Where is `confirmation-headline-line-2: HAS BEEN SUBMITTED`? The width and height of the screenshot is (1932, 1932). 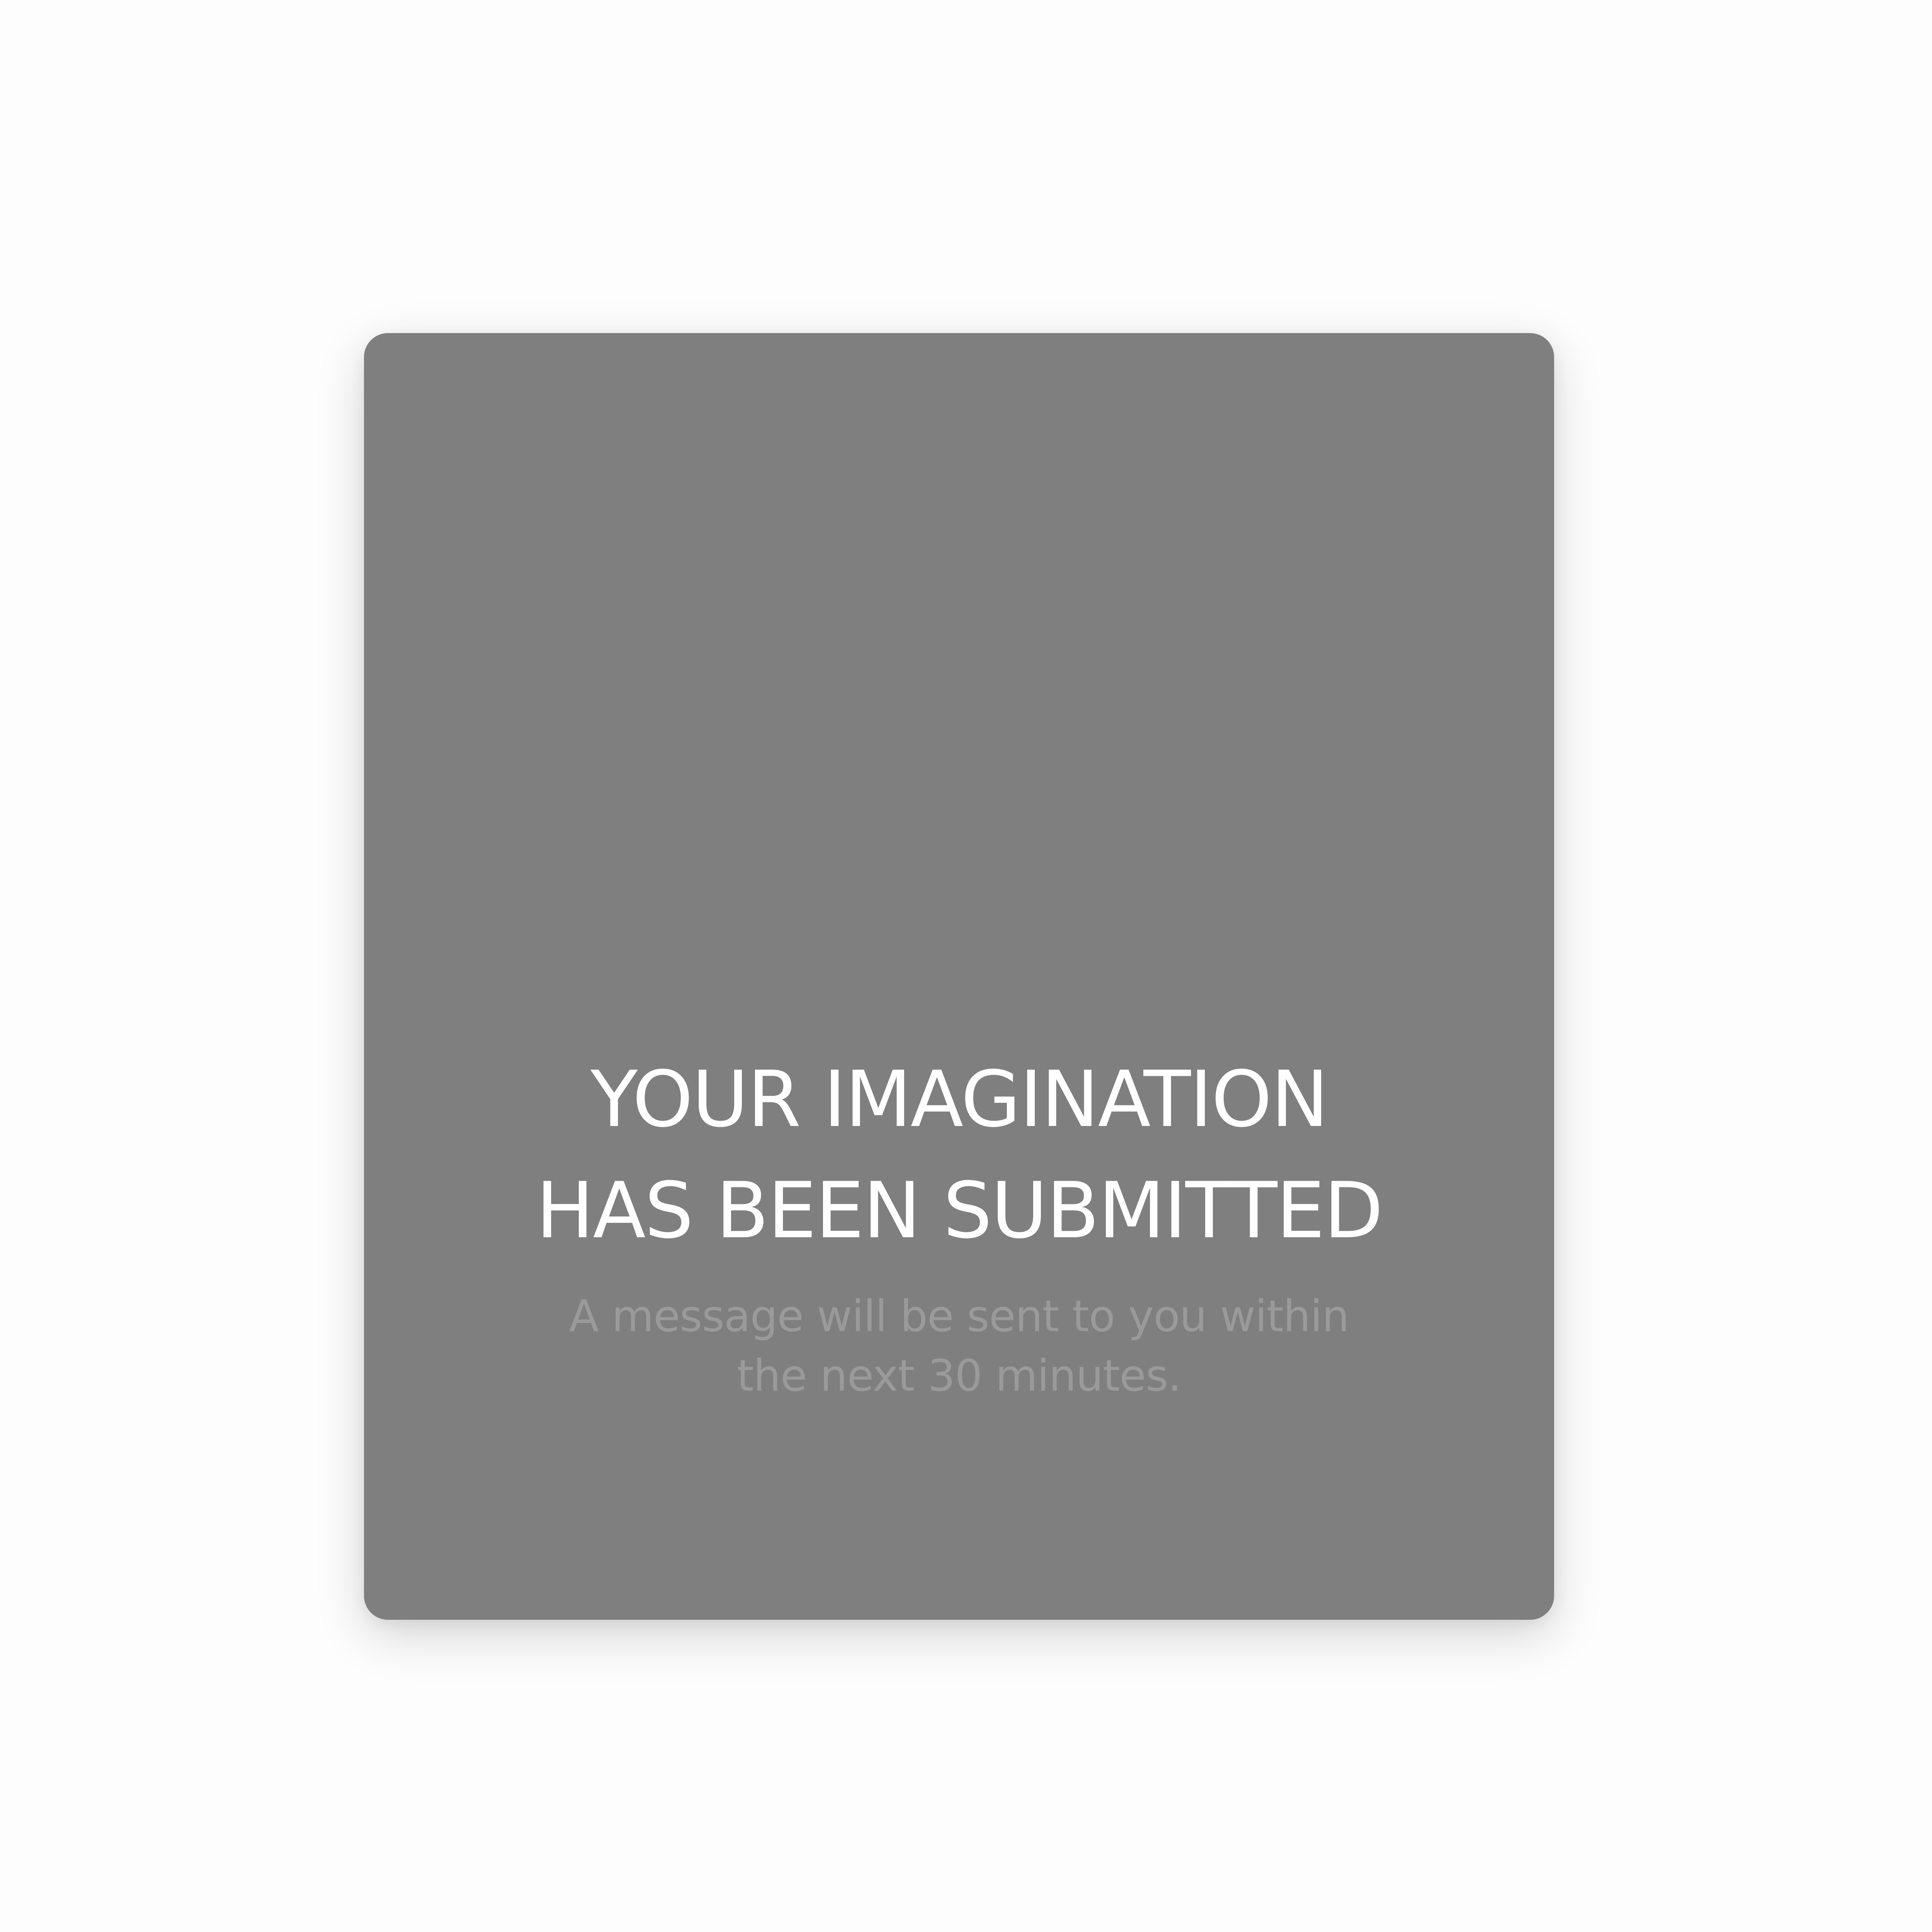
confirmation-headline-line-2: HAS BEEN SUBMITTED is located at coordinates (960, 1211).